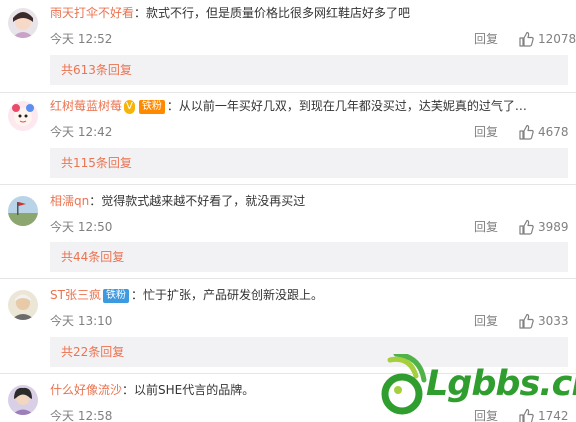 The width and height of the screenshot is (576, 422). I want to click on comment-line: ST张三疯 铁粉 ：忙于扩张，产品研发创新没跟上。, so click(186, 295).